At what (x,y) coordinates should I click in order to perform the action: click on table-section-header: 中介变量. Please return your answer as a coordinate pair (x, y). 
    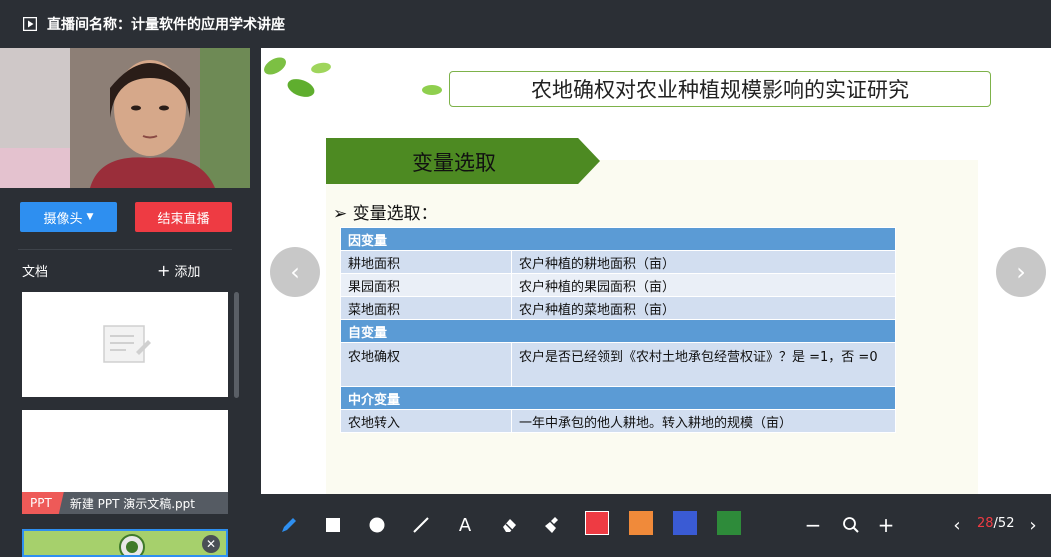
    Looking at the image, I should click on (618, 398).